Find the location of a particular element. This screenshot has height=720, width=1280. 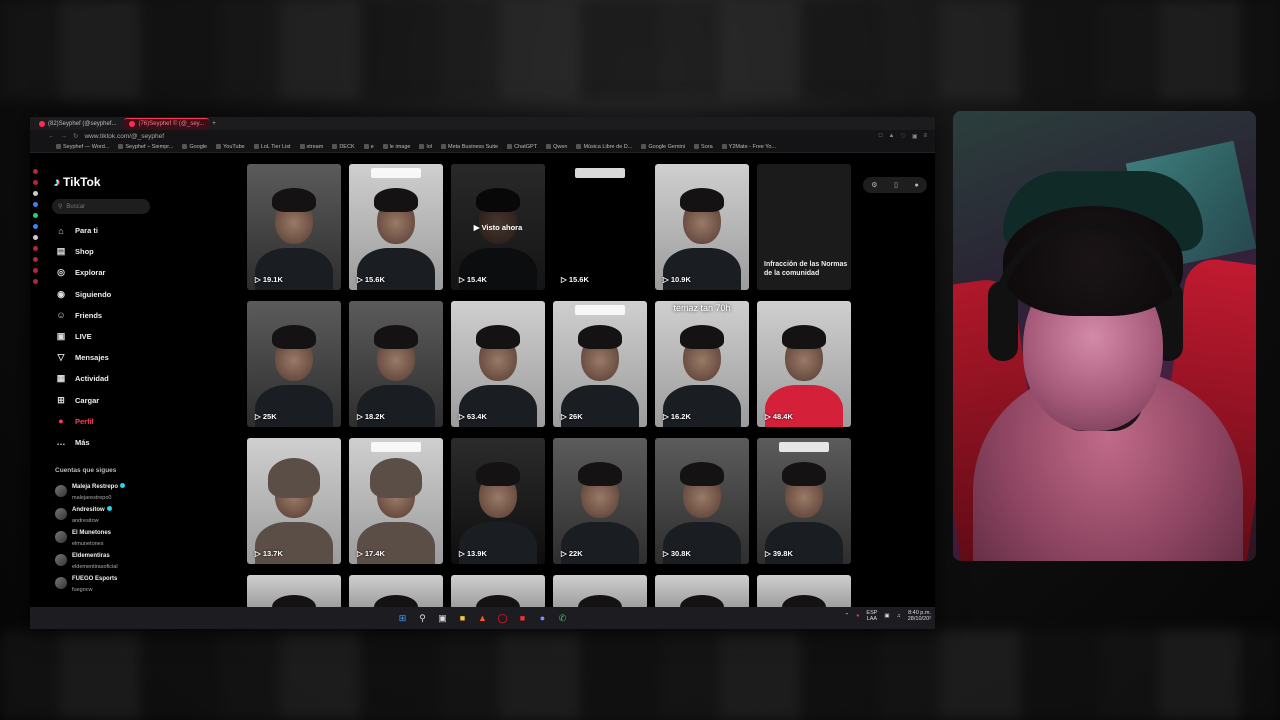

reload-icon: ↻ is located at coordinates (75, 136).